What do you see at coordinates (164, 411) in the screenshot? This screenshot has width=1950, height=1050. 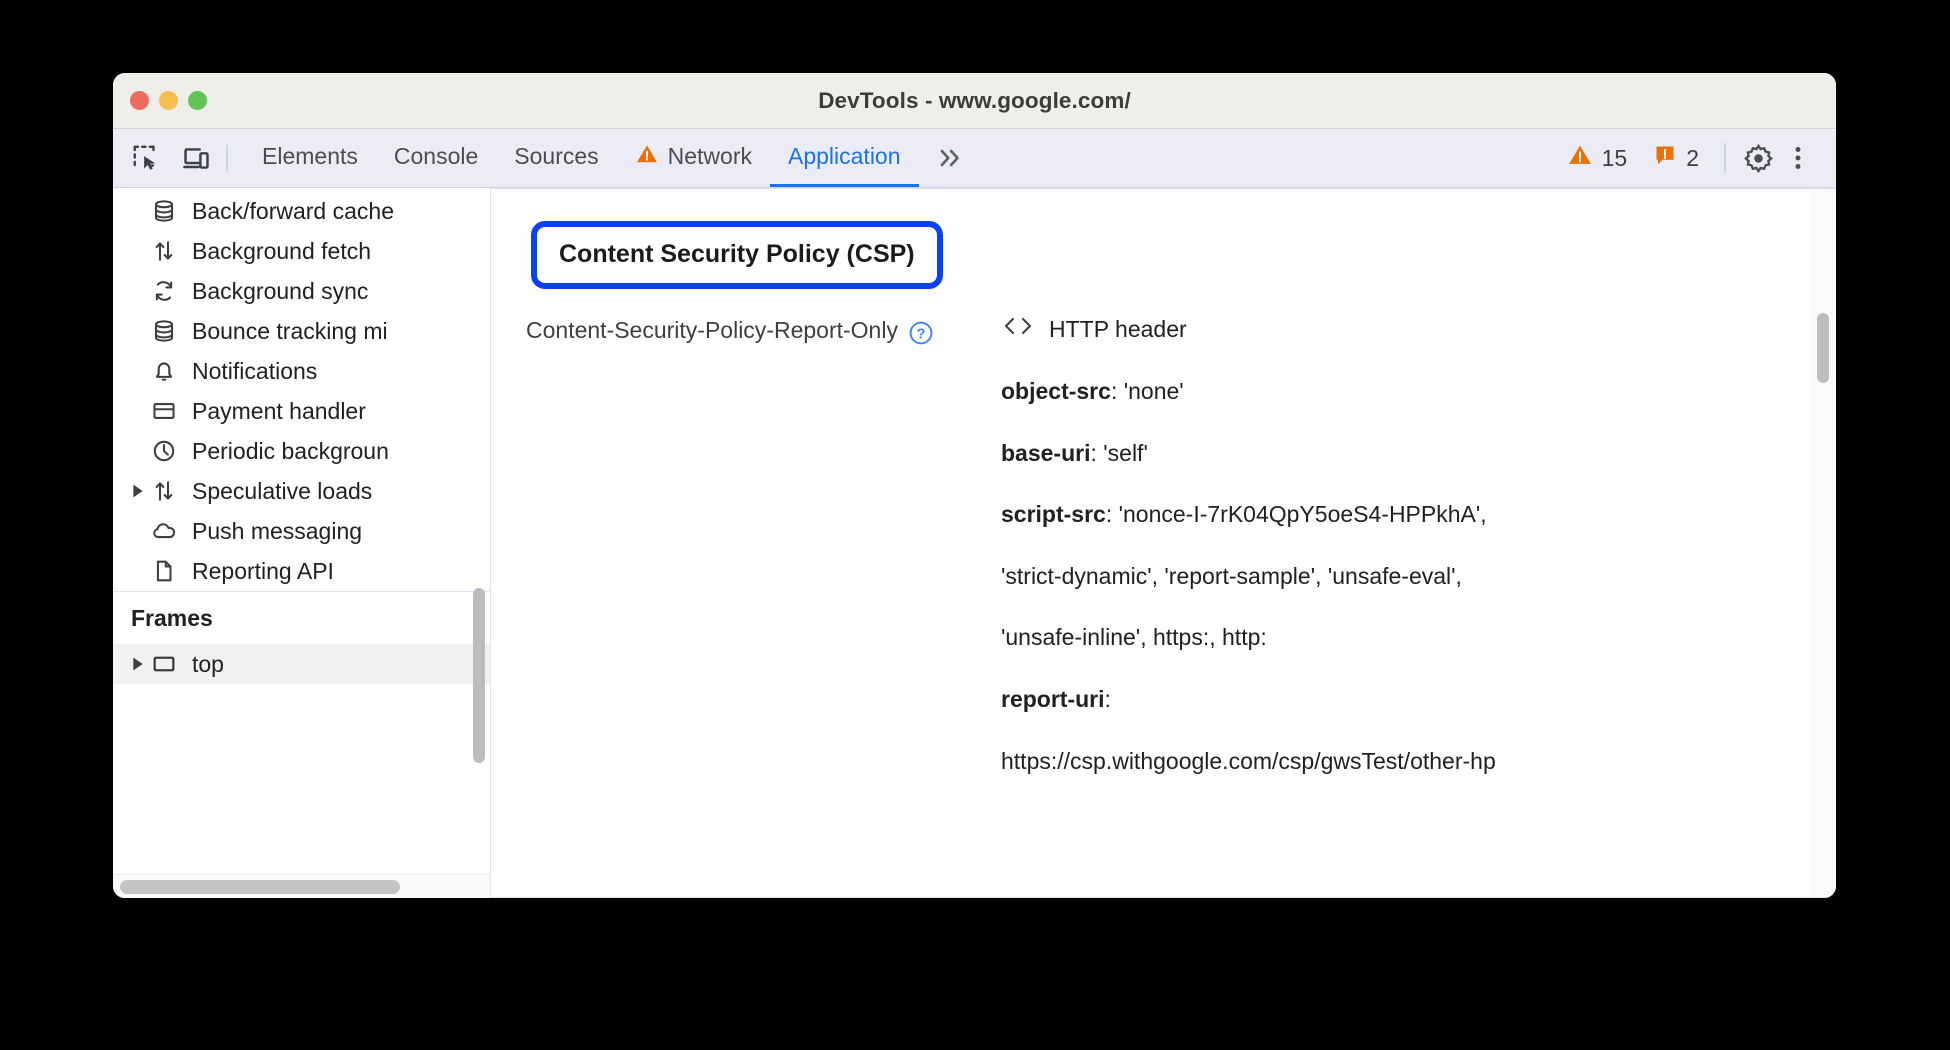 I see `credit-card-icon` at bounding box center [164, 411].